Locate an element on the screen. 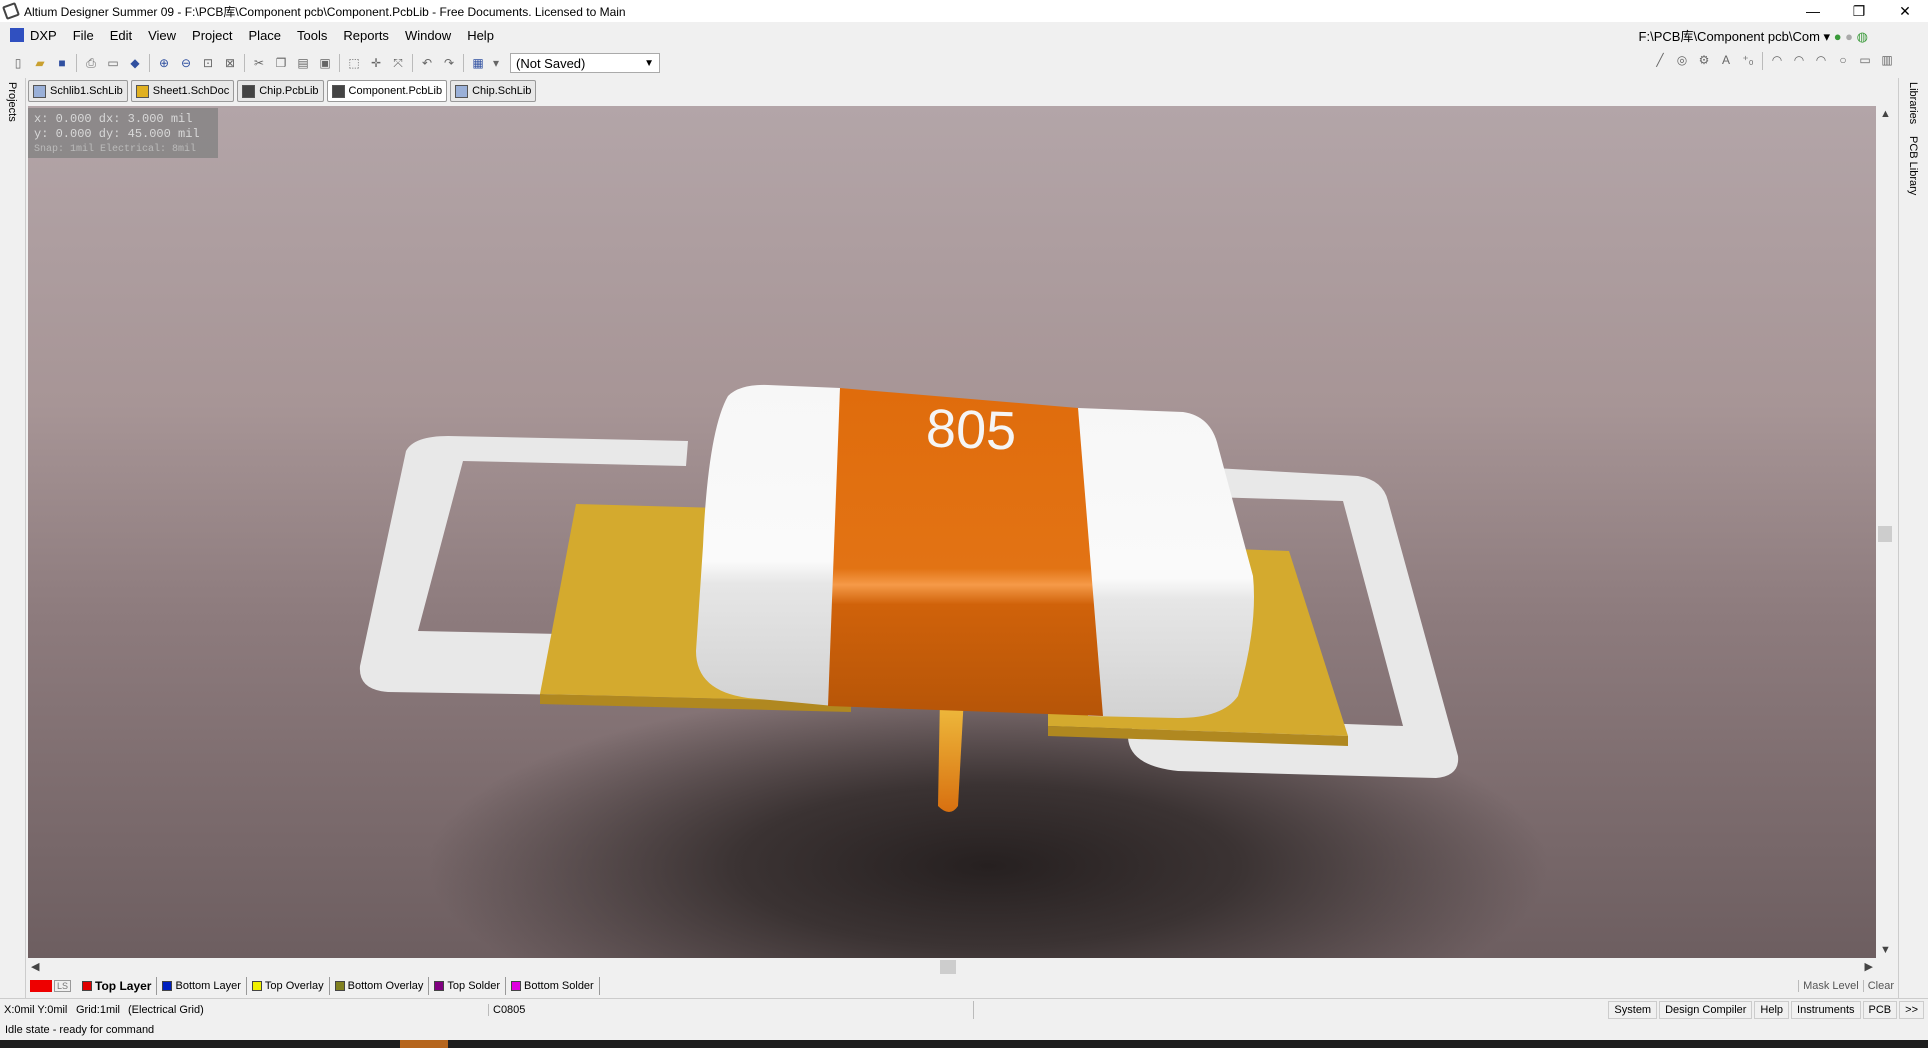 The image size is (1928, 1048). new-icon: ▯ is located at coordinates (18, 63).